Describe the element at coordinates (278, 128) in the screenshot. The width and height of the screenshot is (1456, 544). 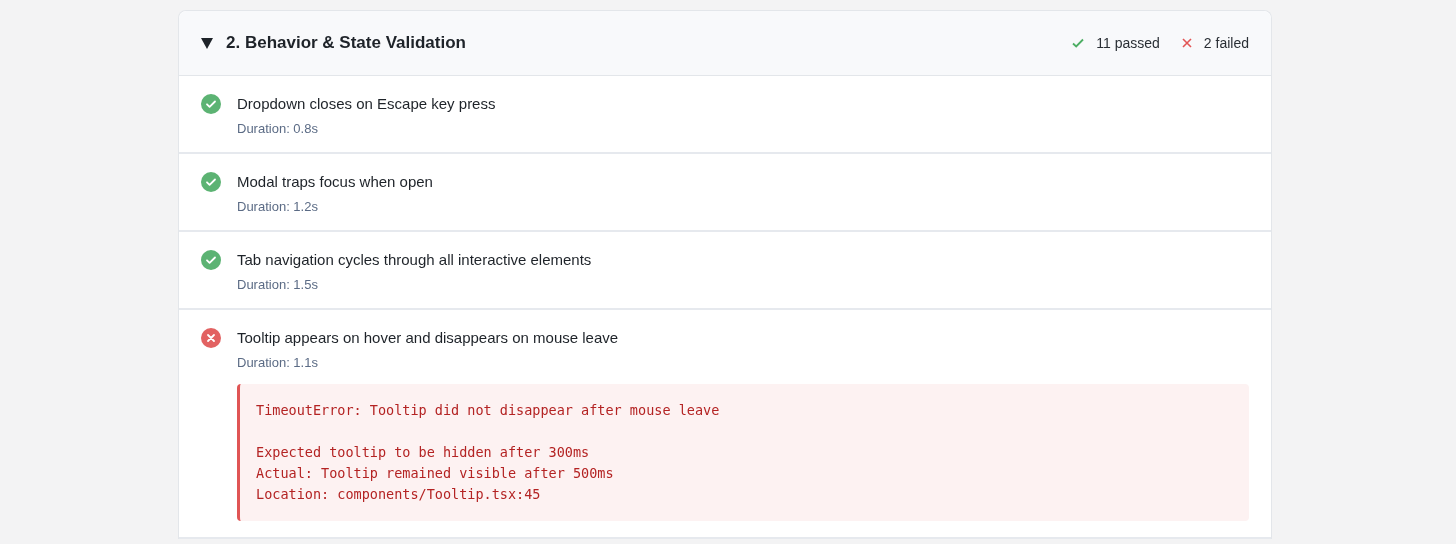
I see `test-duration: Duration: 0.8s` at that location.